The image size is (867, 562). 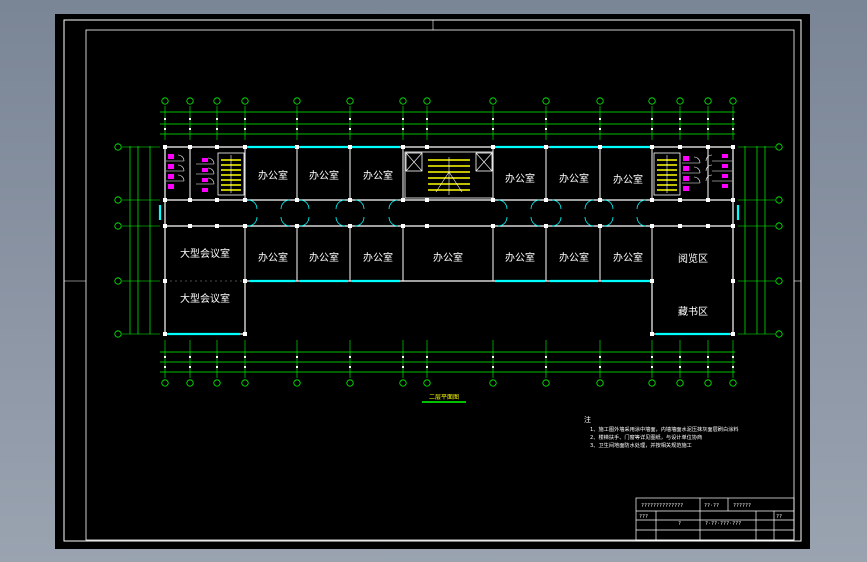 I want to click on notes-line-3: 3、卫生间地面防水处理，并按相关规范施工, so click(x=641, y=445).